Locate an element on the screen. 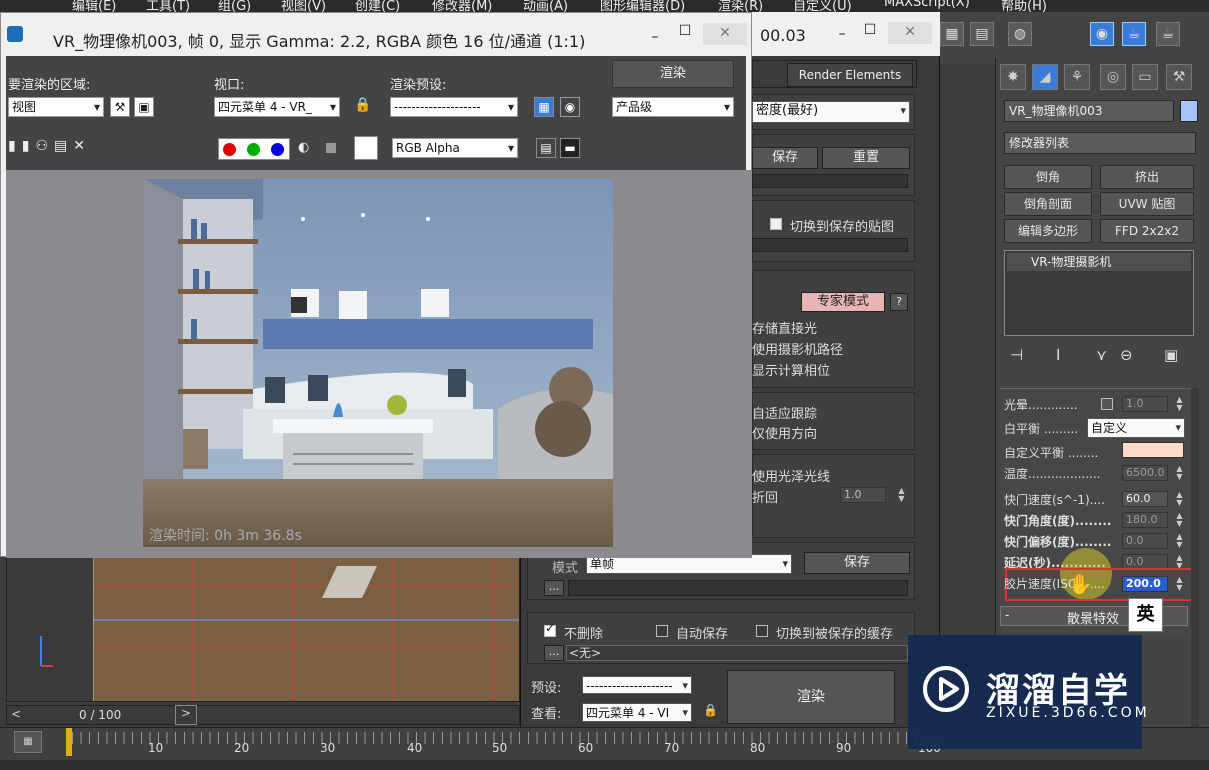 The width and height of the screenshot is (1209, 770). monochrome-icon: ▬ is located at coordinates (570, 148).